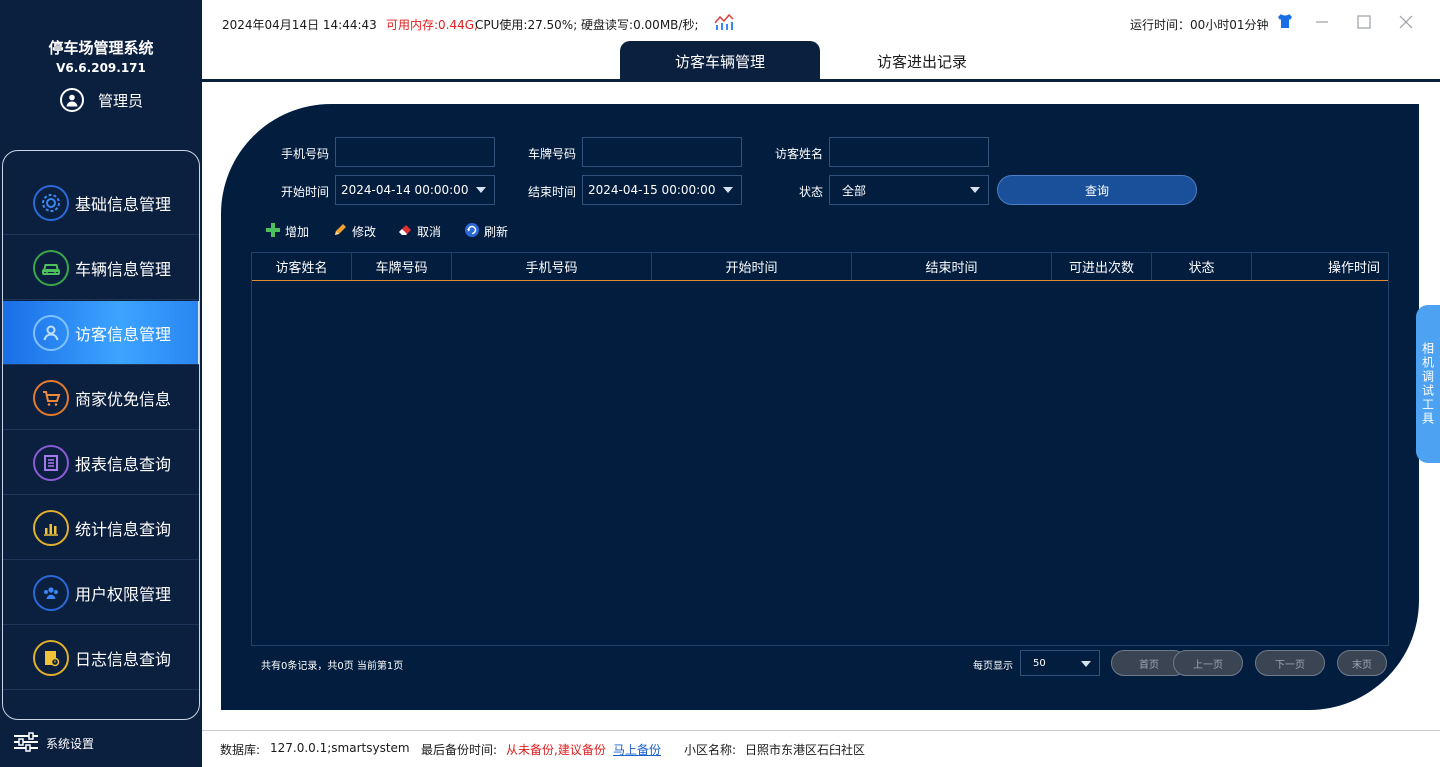 This screenshot has width=1440, height=767. I want to click on table-header: 访客姓名 车牌号码 手机号码 开始时间 结束时间 可进出次数 状态 操作时间, so click(820, 267).